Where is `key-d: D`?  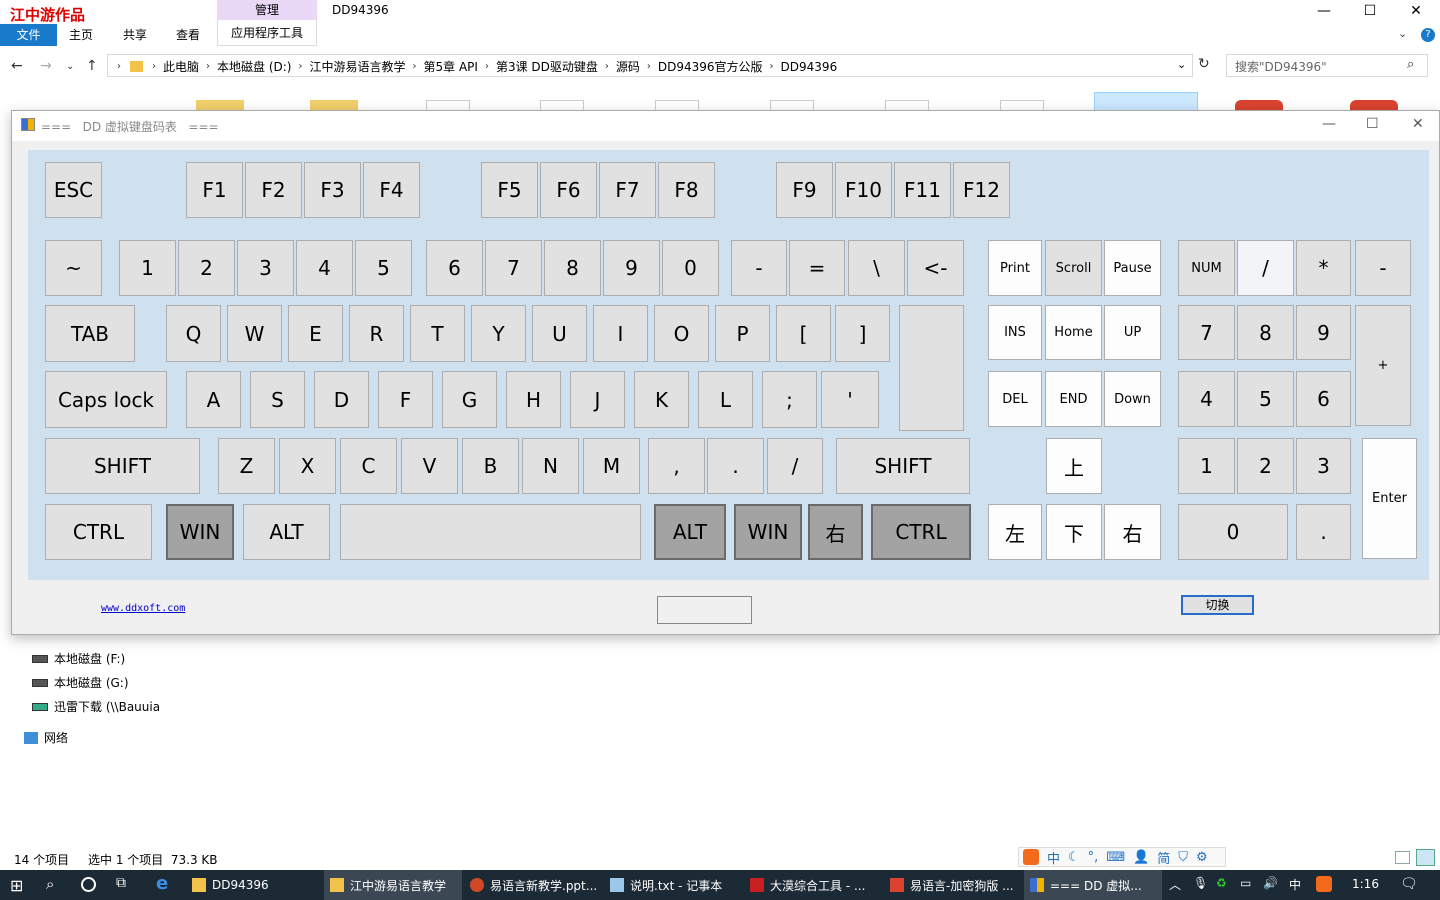 key-d: D is located at coordinates (341, 399).